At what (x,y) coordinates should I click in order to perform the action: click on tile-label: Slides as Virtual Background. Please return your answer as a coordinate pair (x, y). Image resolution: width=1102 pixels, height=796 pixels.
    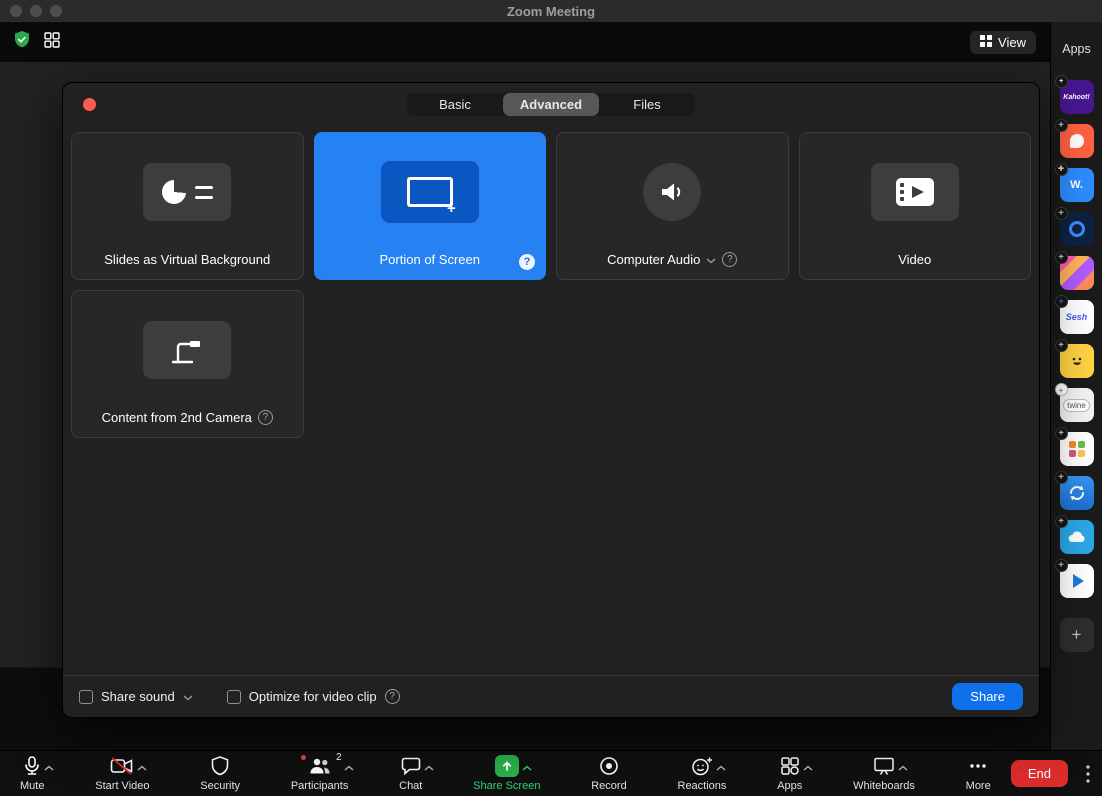
    Looking at the image, I should click on (187, 259).